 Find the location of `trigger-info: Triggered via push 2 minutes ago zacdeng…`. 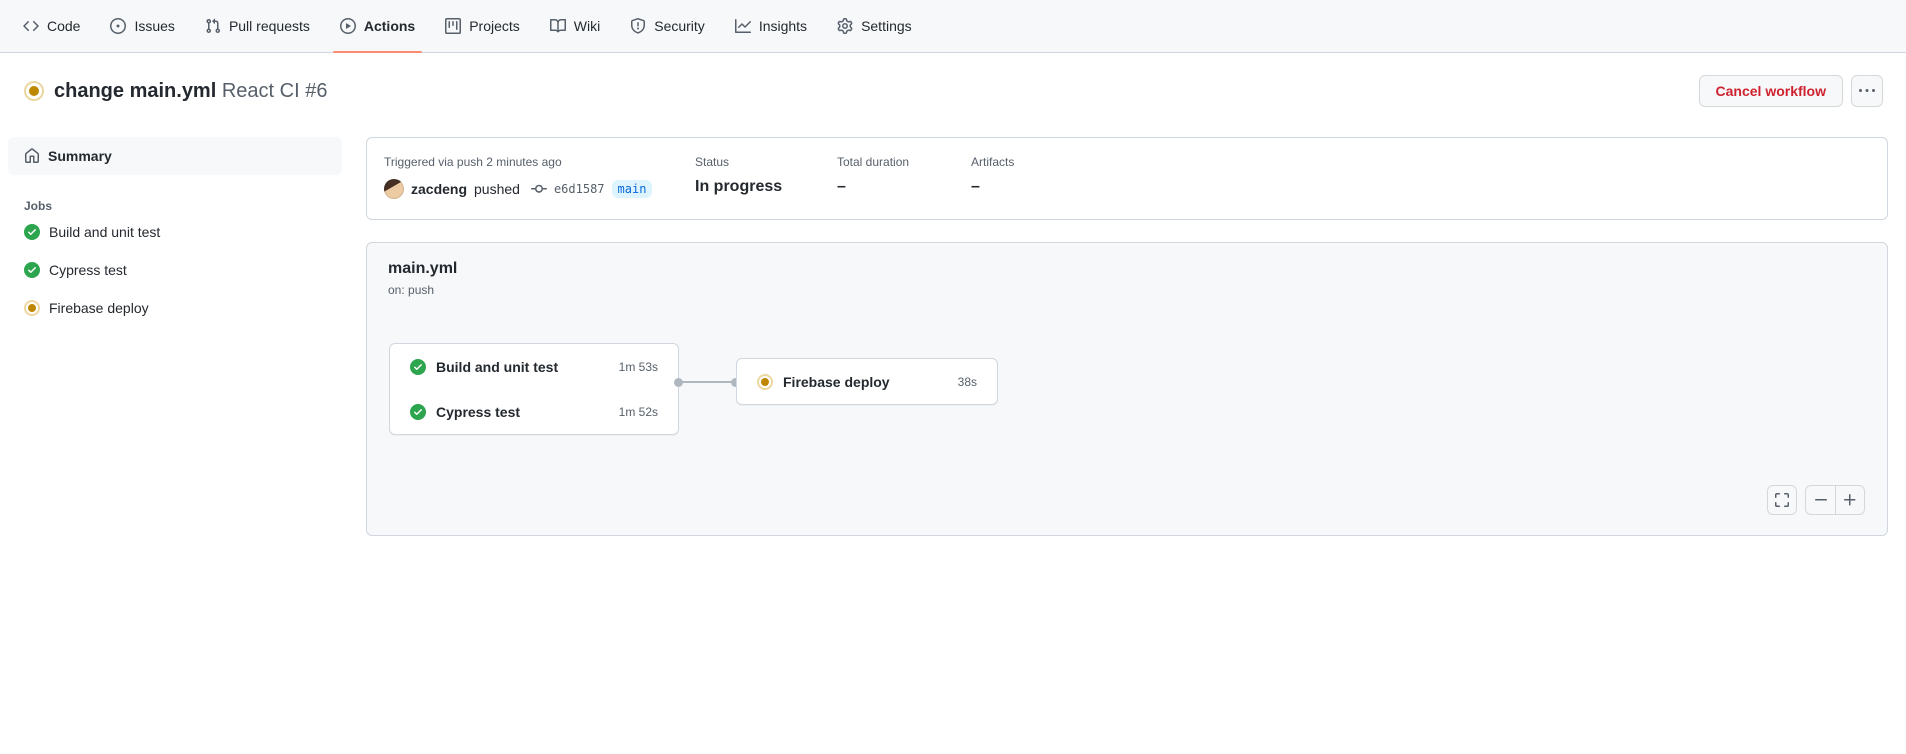

trigger-info: Triggered via push 2 minutes ago zacdeng… is located at coordinates (539, 177).